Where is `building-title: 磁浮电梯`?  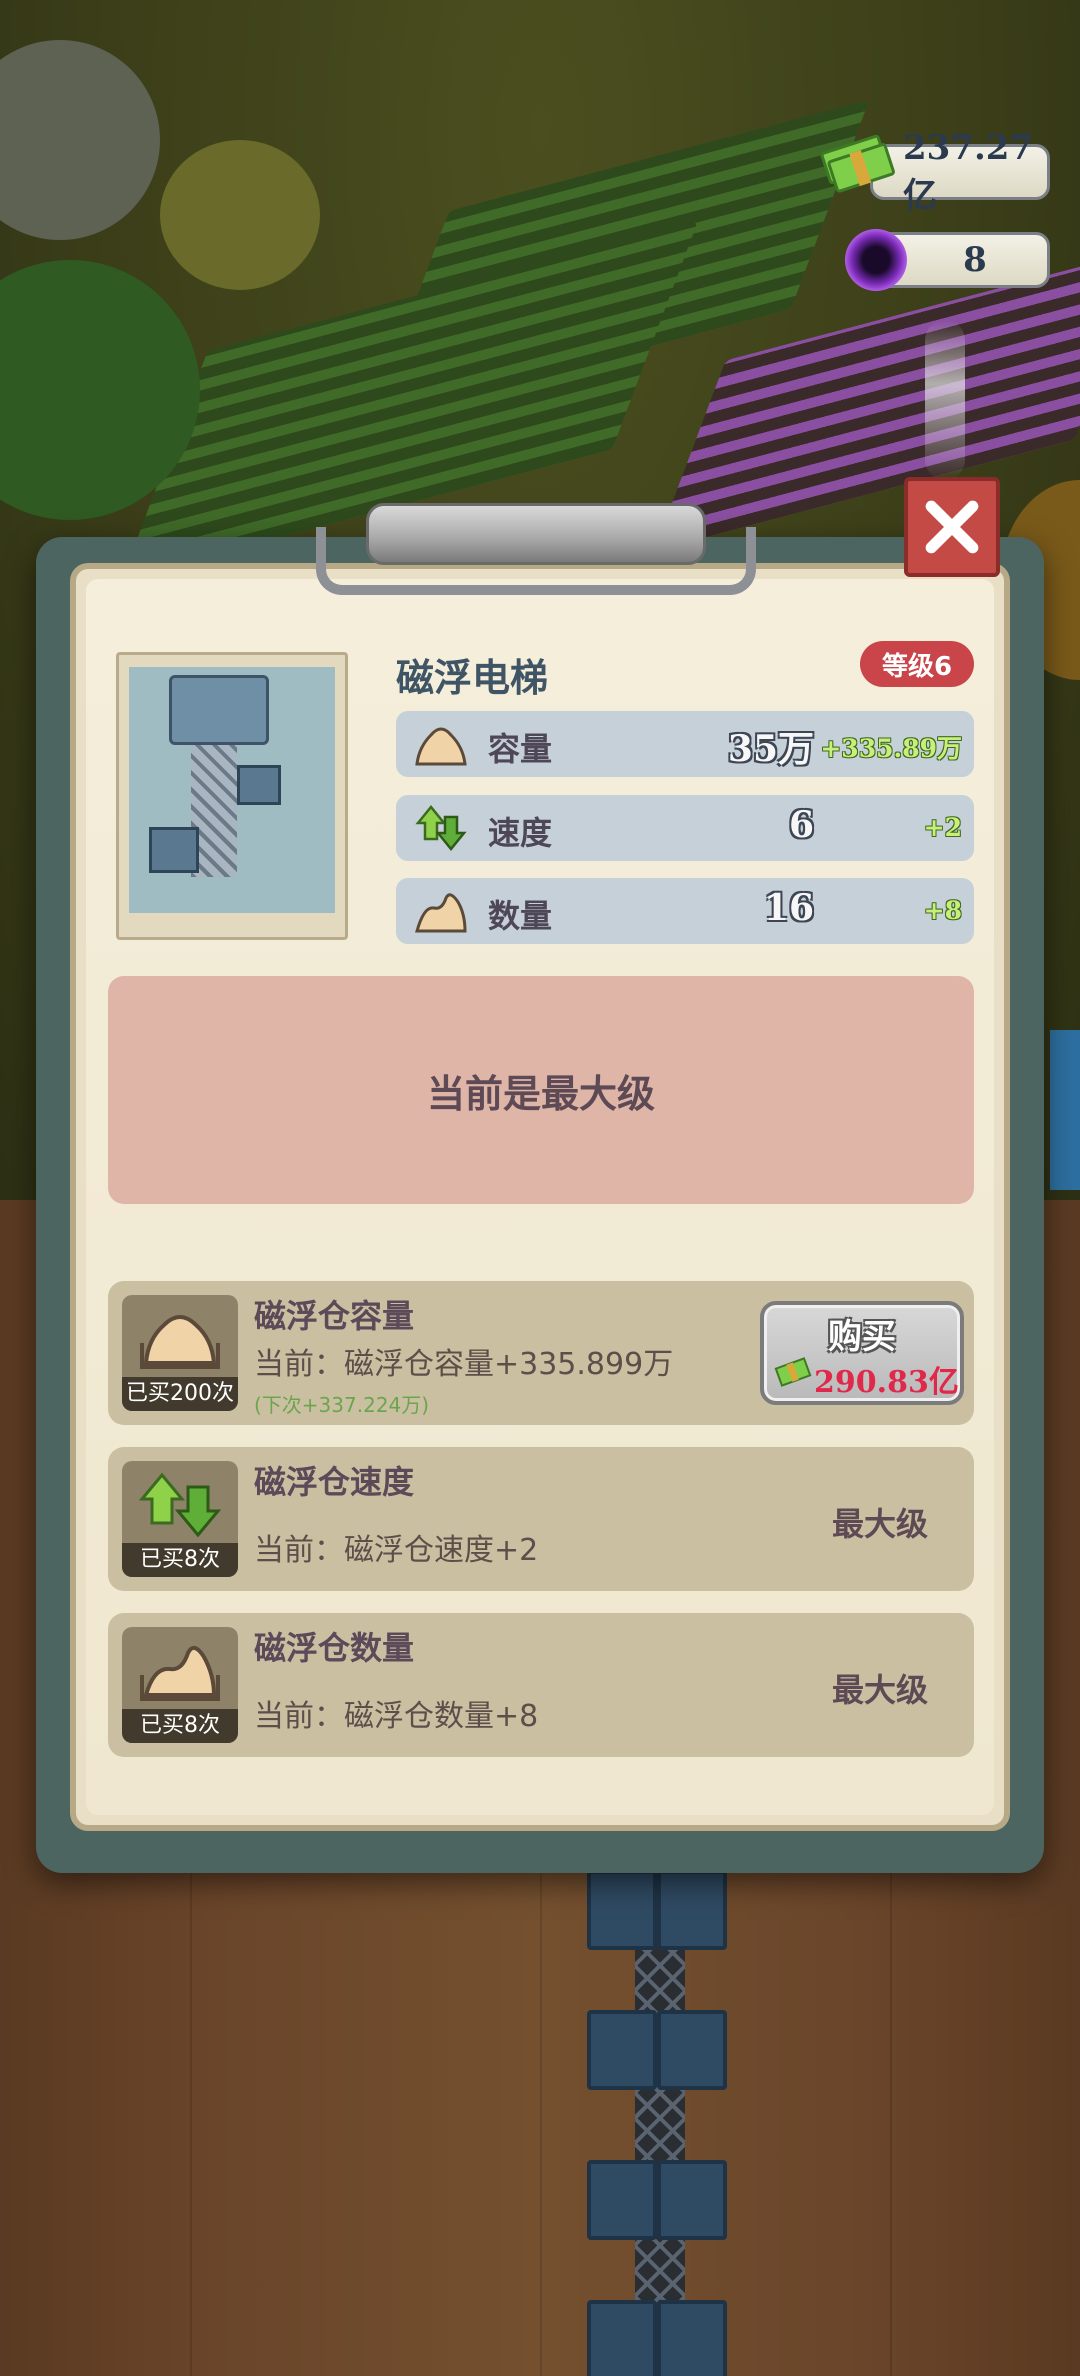 building-title: 磁浮电梯 is located at coordinates (472, 678).